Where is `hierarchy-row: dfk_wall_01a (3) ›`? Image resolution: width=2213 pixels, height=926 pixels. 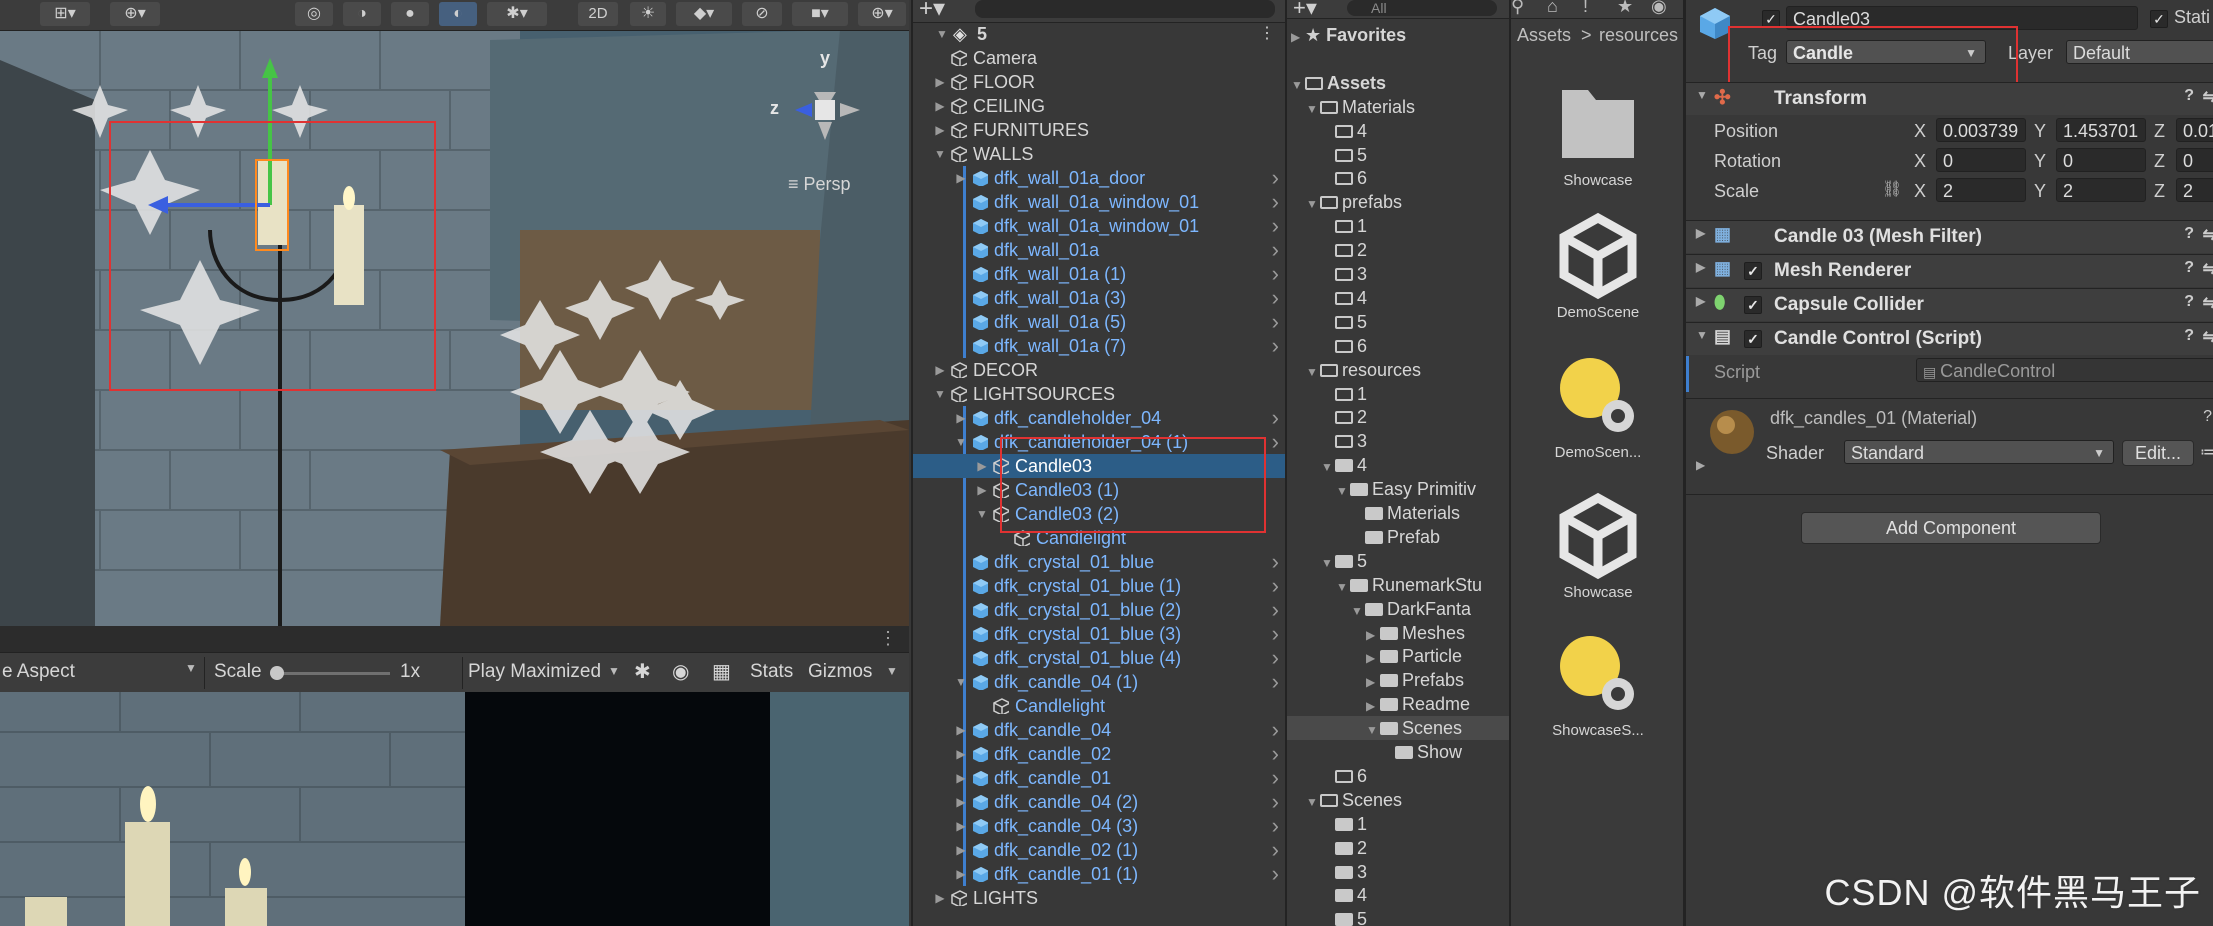 hierarchy-row: dfk_wall_01a (3) › is located at coordinates (1099, 298).